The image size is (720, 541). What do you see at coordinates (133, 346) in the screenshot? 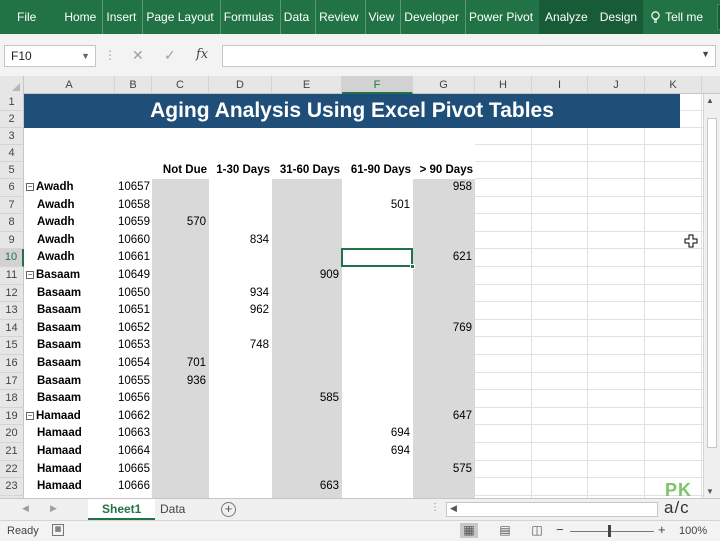
I see `invoice-cell: 10653` at bounding box center [133, 346].